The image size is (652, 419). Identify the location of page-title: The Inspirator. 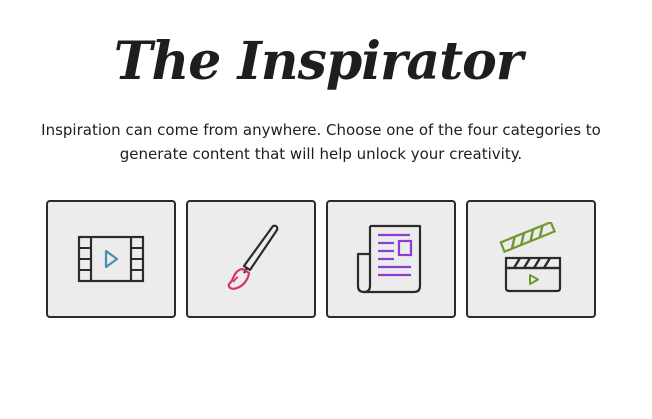
(318, 61).